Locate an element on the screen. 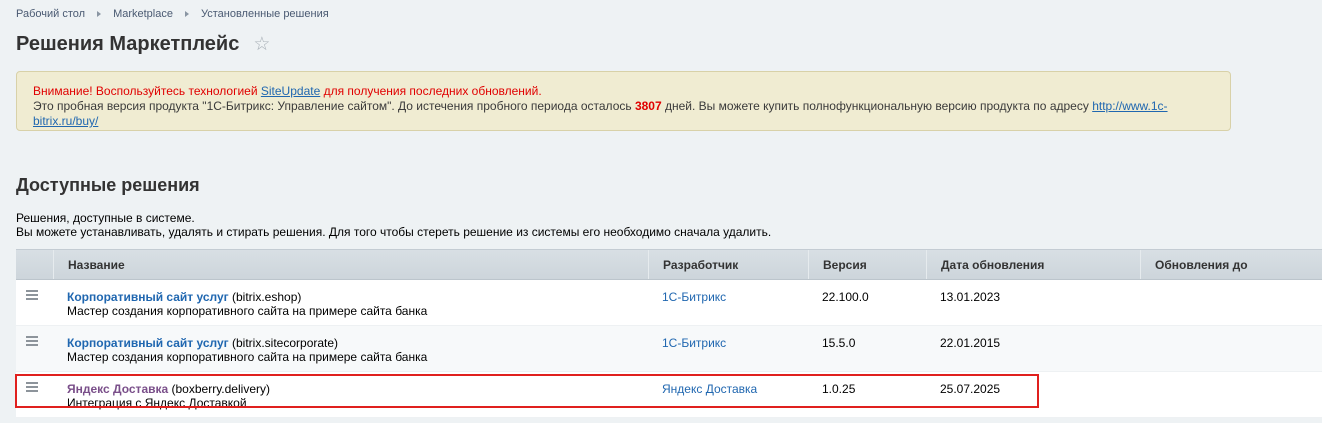 The width and height of the screenshot is (1322, 423). page-title: Решения Маркетплейс ☆ is located at coordinates (143, 44).